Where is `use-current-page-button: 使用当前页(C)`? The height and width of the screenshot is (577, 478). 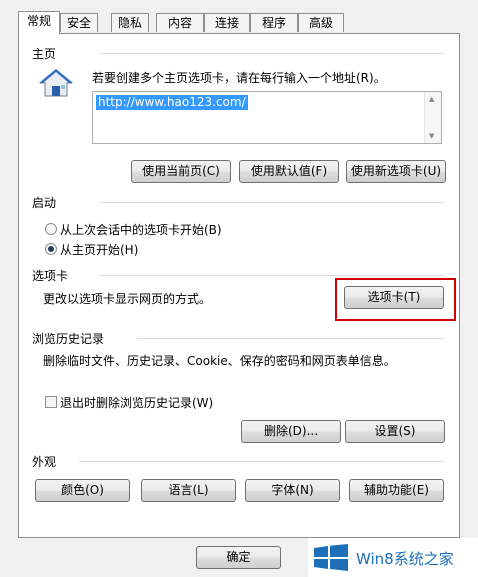 use-current-page-button: 使用当前页(C) is located at coordinates (181, 171).